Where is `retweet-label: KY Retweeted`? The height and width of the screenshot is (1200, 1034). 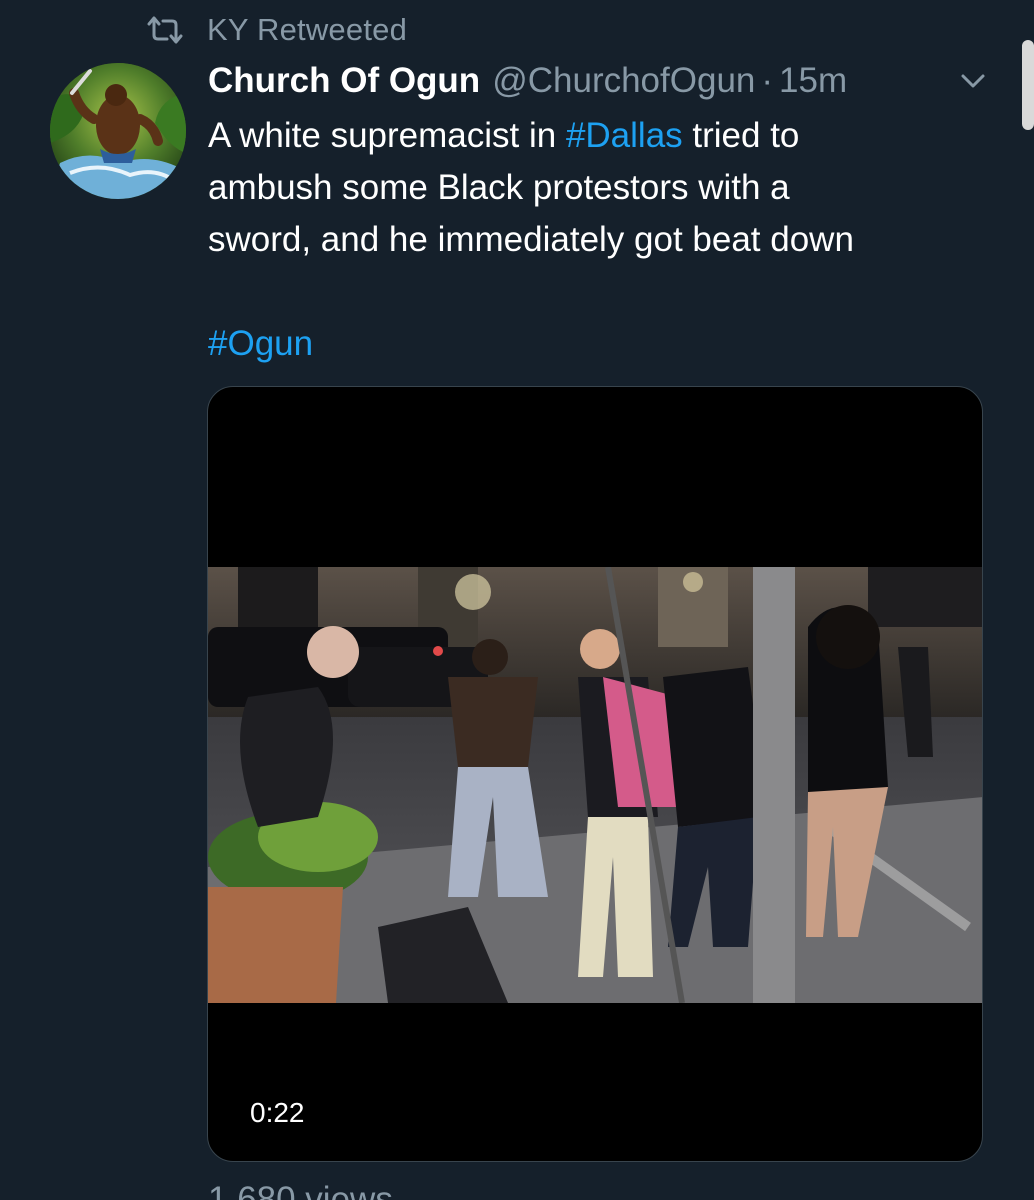 retweet-label: KY Retweeted is located at coordinates (307, 29).